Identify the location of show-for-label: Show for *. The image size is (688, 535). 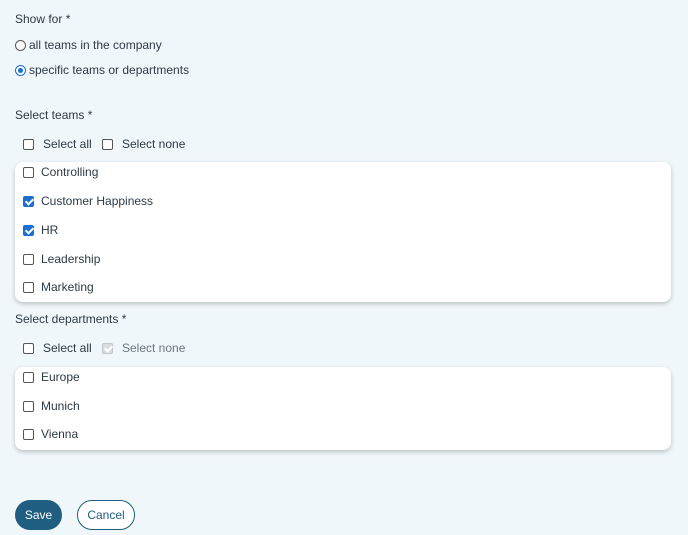
(42, 19).